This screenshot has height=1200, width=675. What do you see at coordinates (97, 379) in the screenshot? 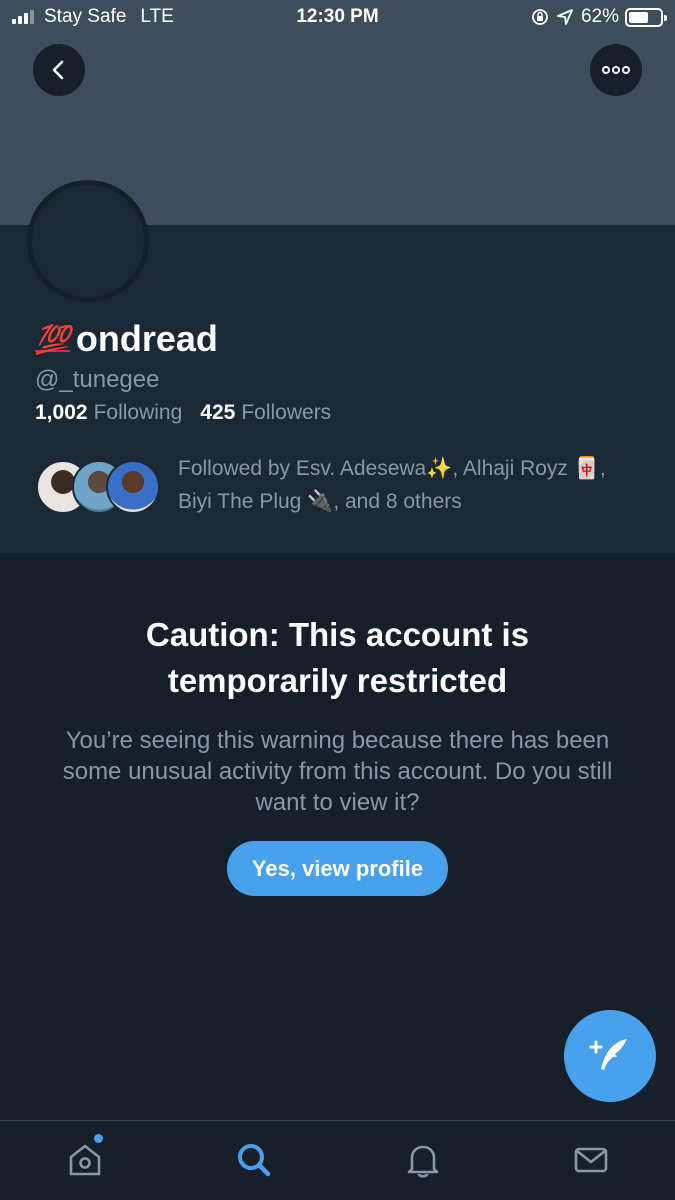
I see `user-handle: @_tunegee` at bounding box center [97, 379].